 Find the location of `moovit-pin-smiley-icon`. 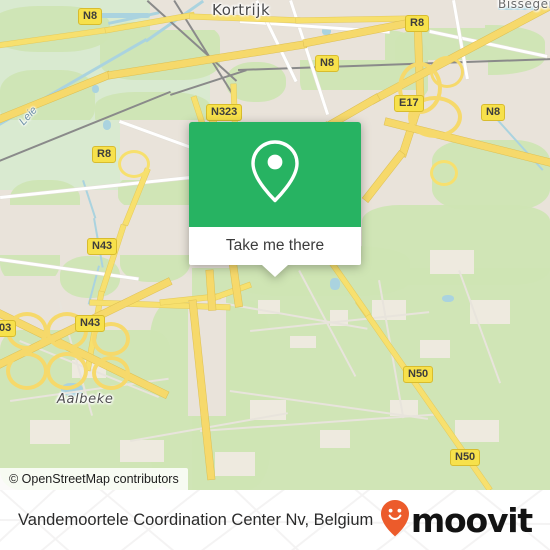

moovit-pin-smiley-icon is located at coordinates (395, 520).